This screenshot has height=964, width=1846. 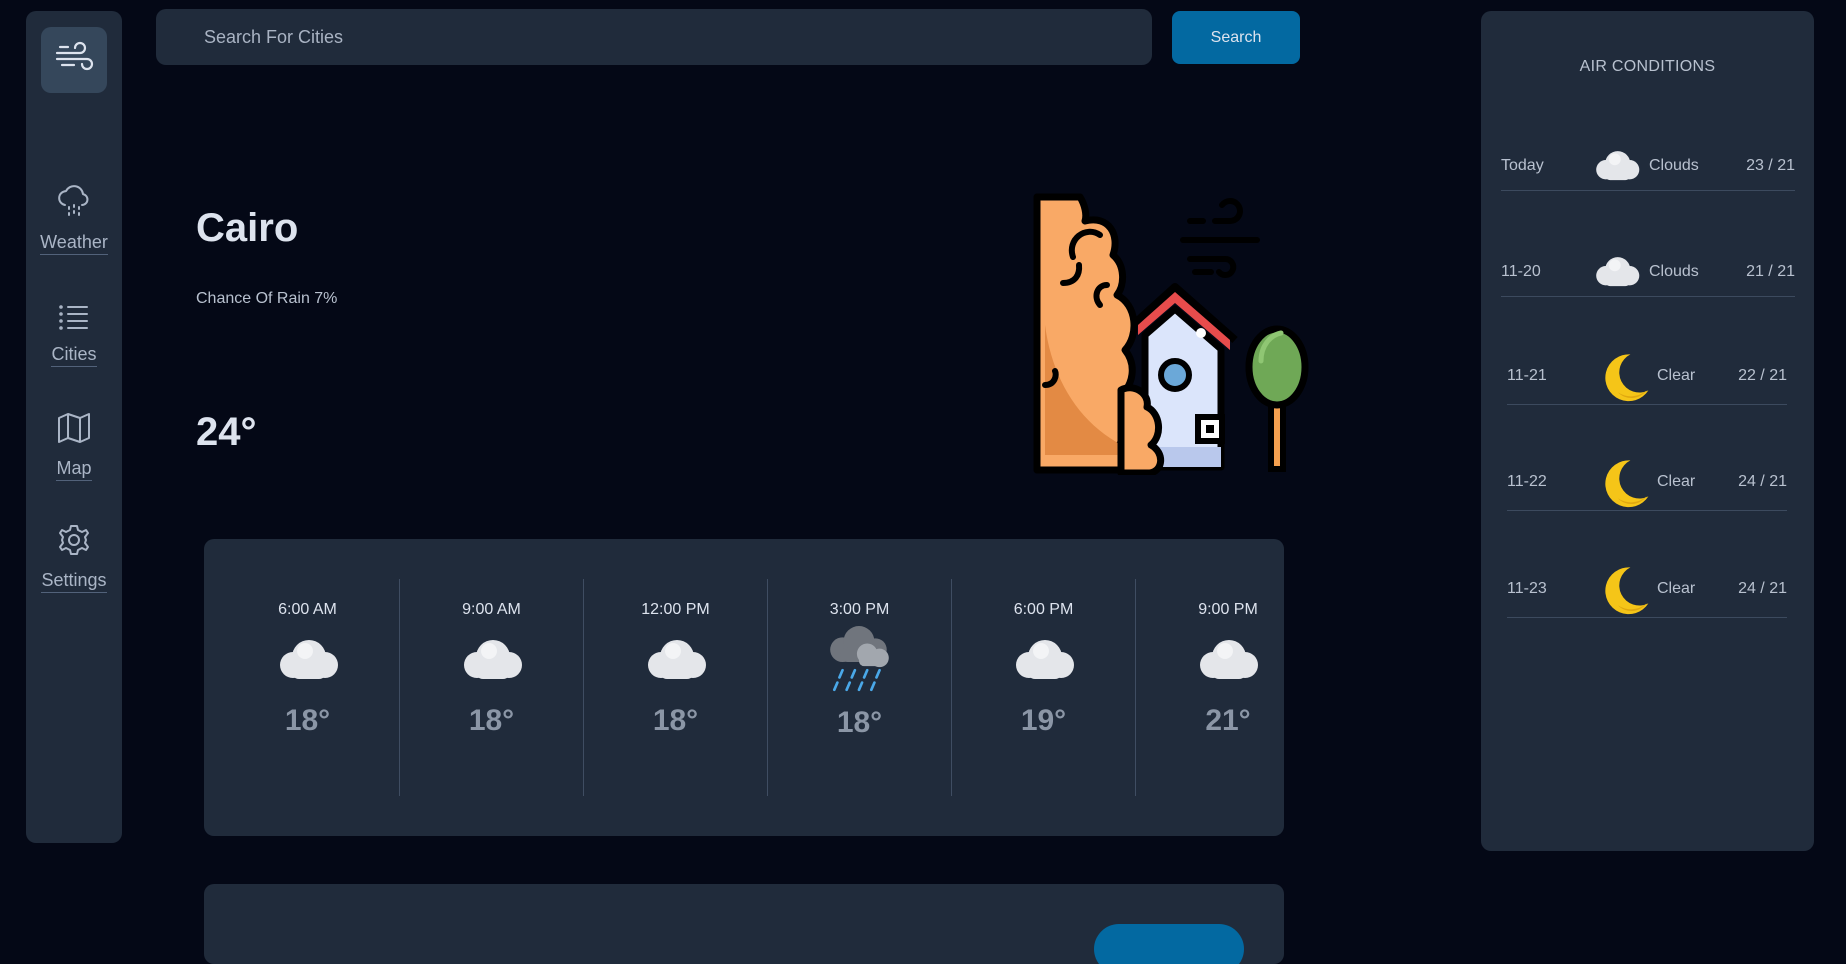 I want to click on rain-chance: Chance Of Rain 7%, so click(x=267, y=298).